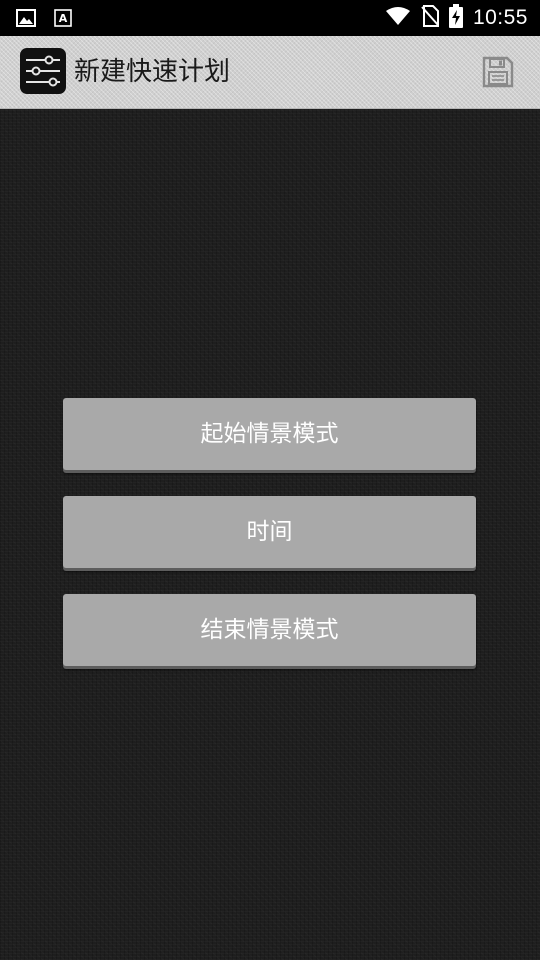 This screenshot has height=960, width=540. I want to click on start-profile-button: 起始情景模式, so click(269, 434).